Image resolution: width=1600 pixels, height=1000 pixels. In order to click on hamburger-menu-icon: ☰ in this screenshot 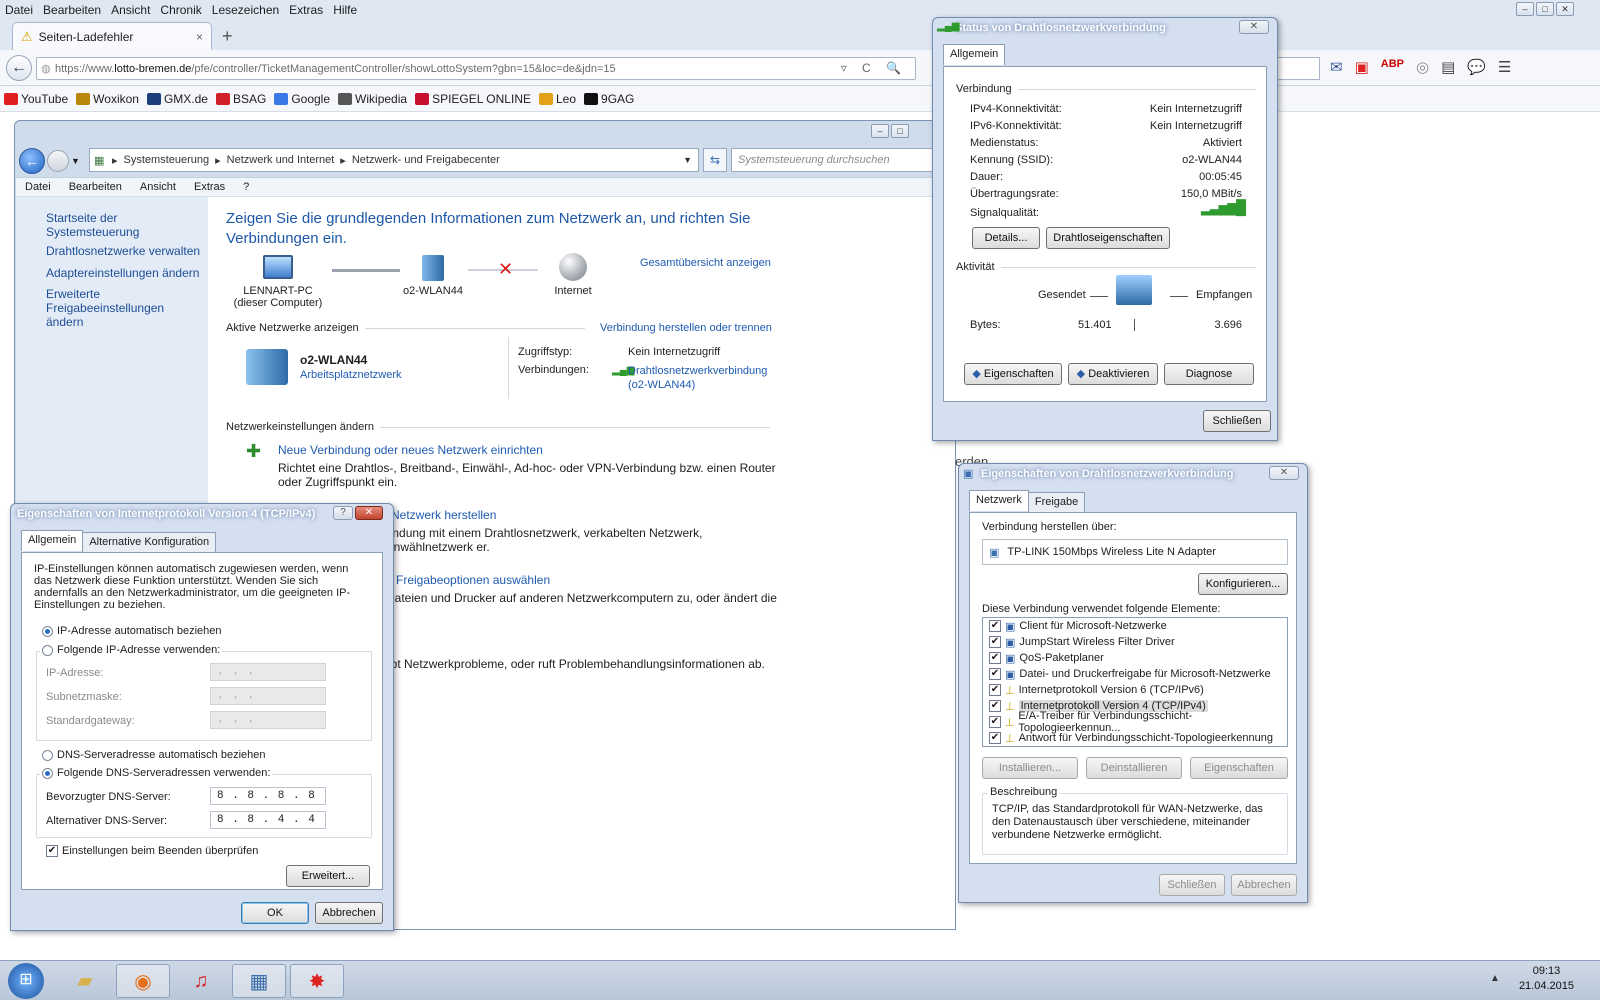, I will do `click(1504, 67)`.